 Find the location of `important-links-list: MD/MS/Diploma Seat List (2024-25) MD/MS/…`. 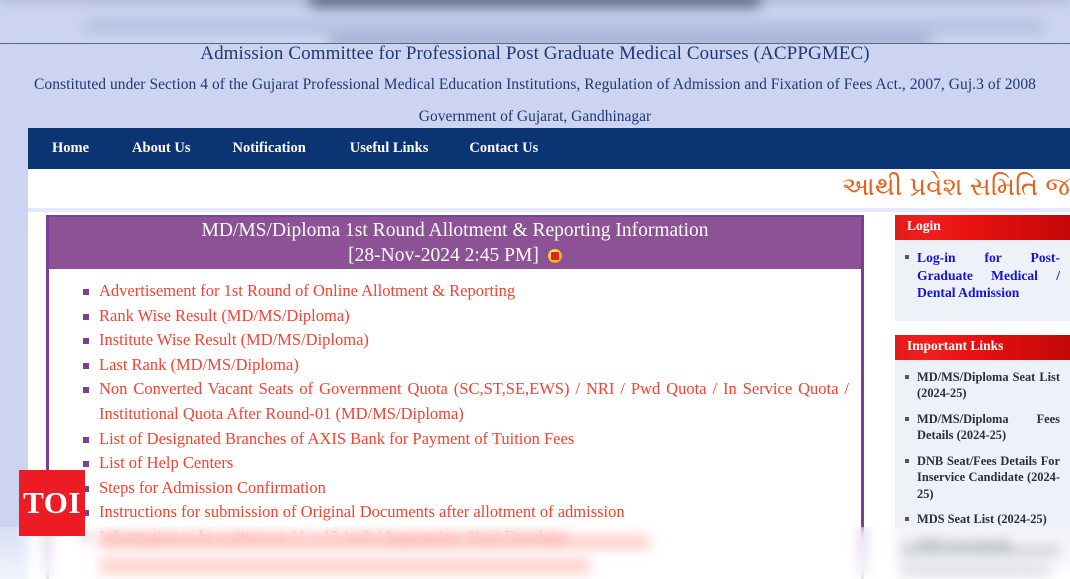

important-links-list: MD/MS/Diploma Seat List (2024-25) MD/MS/… is located at coordinates (982, 461).